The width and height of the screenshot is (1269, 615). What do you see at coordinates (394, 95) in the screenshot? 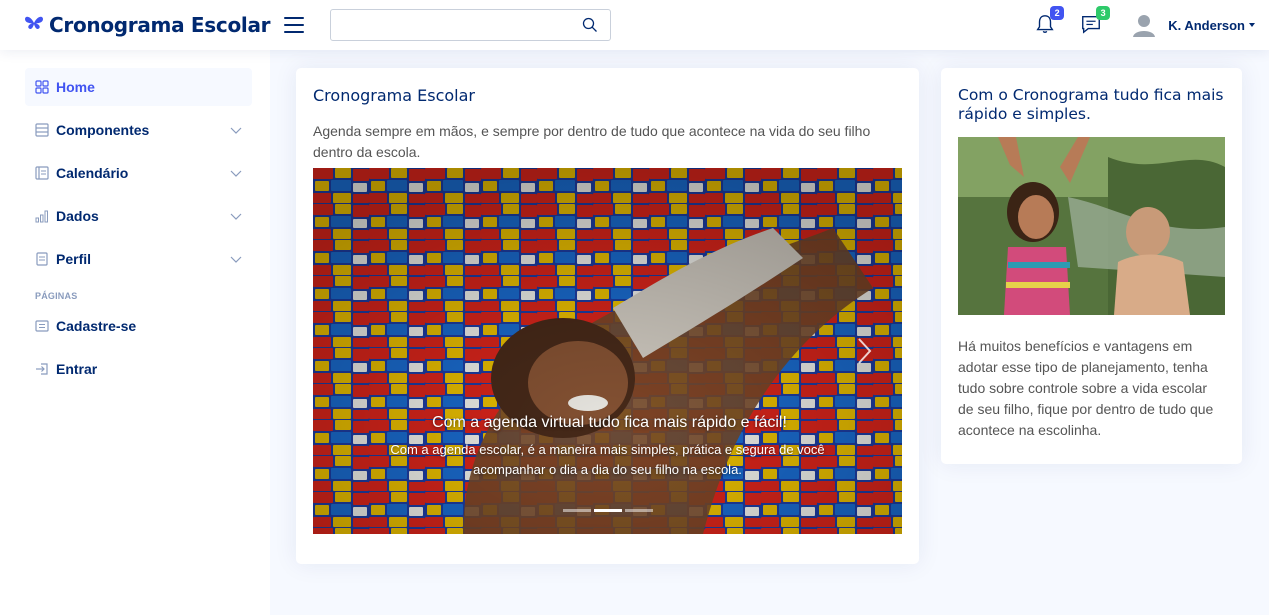
I see `card-title: Cronograma Escolar` at bounding box center [394, 95].